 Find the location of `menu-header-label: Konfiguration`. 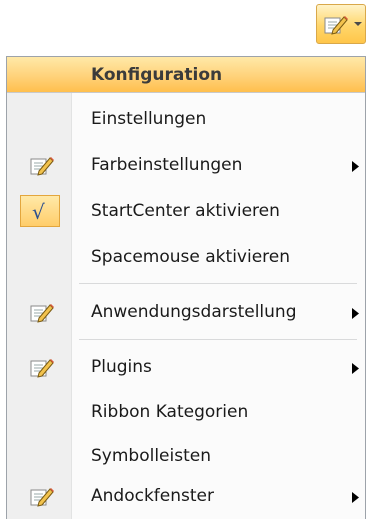

menu-header-label: Konfiguration is located at coordinates (157, 75).